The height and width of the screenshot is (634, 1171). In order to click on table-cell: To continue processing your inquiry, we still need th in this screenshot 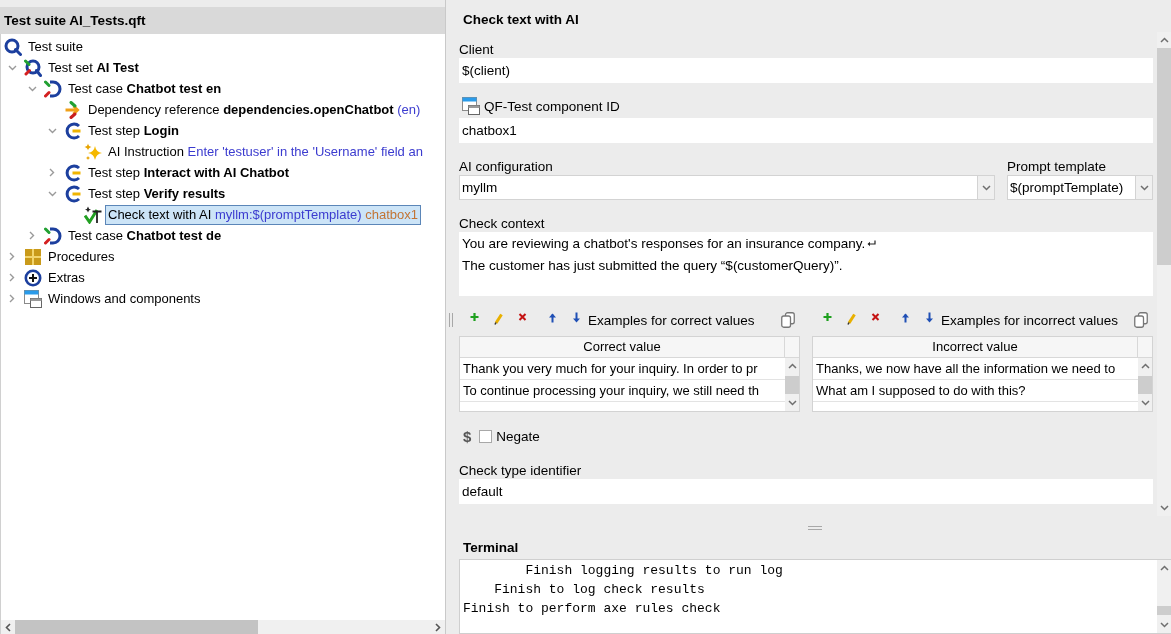, I will do `click(622, 391)`.